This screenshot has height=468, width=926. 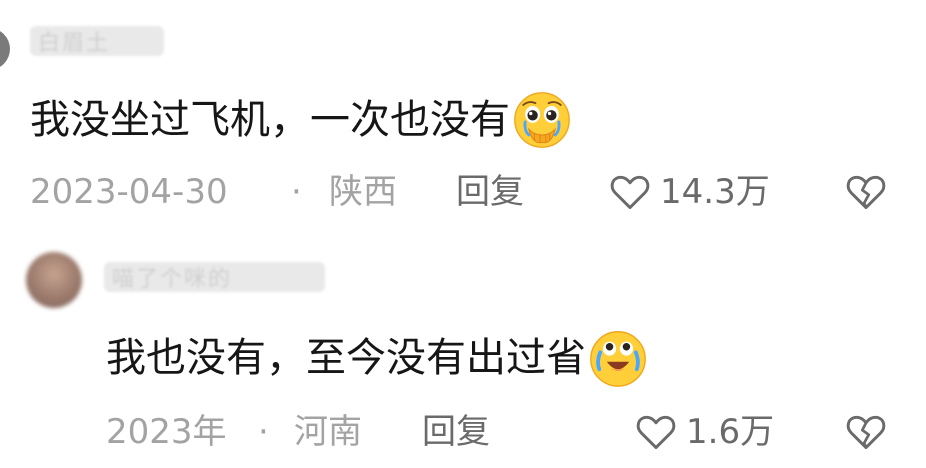 I want to click on crying-pleading-face-icon, so click(x=542, y=120).